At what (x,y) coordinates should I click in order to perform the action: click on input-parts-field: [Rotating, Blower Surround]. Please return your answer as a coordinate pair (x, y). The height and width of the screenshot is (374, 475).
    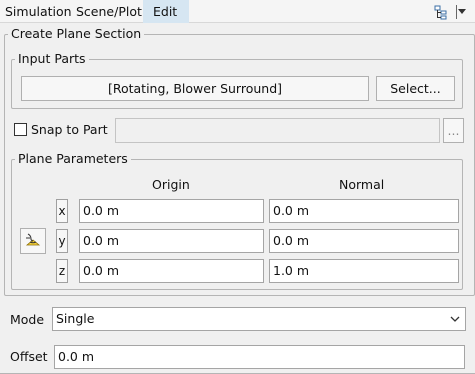
    Looking at the image, I should click on (195, 88).